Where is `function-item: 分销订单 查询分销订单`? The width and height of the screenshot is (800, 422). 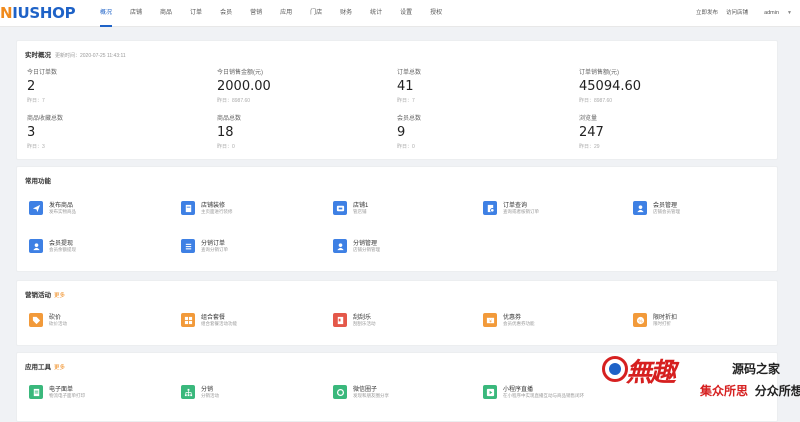 function-item: 分销订单 查询分销订单 is located at coordinates (251, 249).